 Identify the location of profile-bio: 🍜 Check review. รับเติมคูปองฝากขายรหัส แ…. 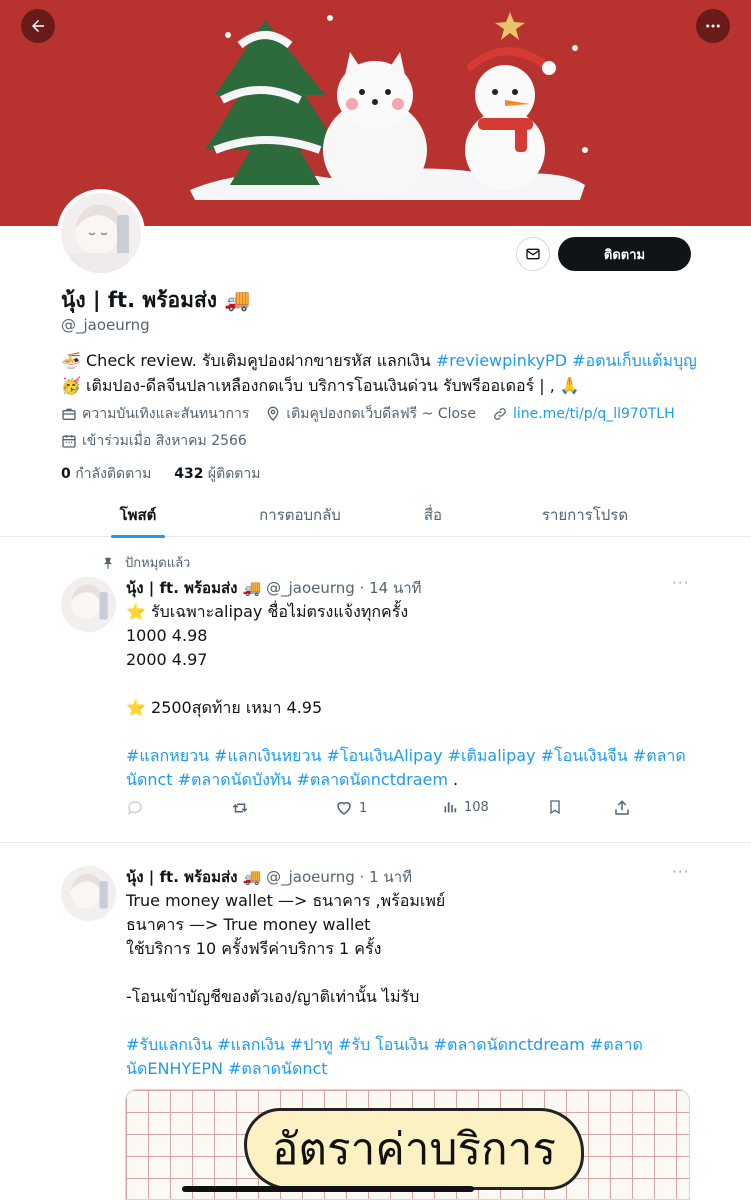
(381, 373).